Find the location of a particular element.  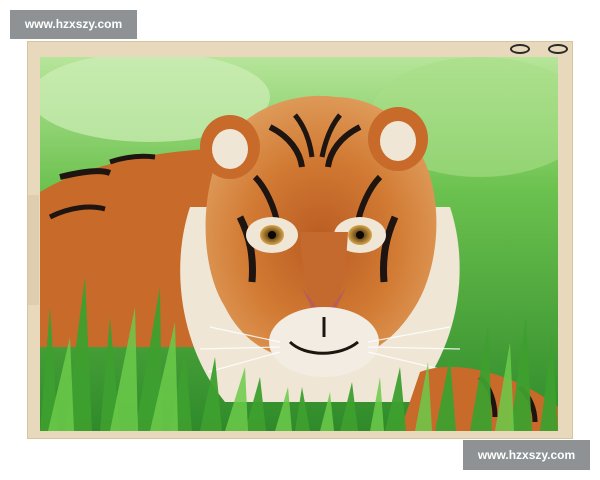

frame-side-tab is located at coordinates (33, 250).